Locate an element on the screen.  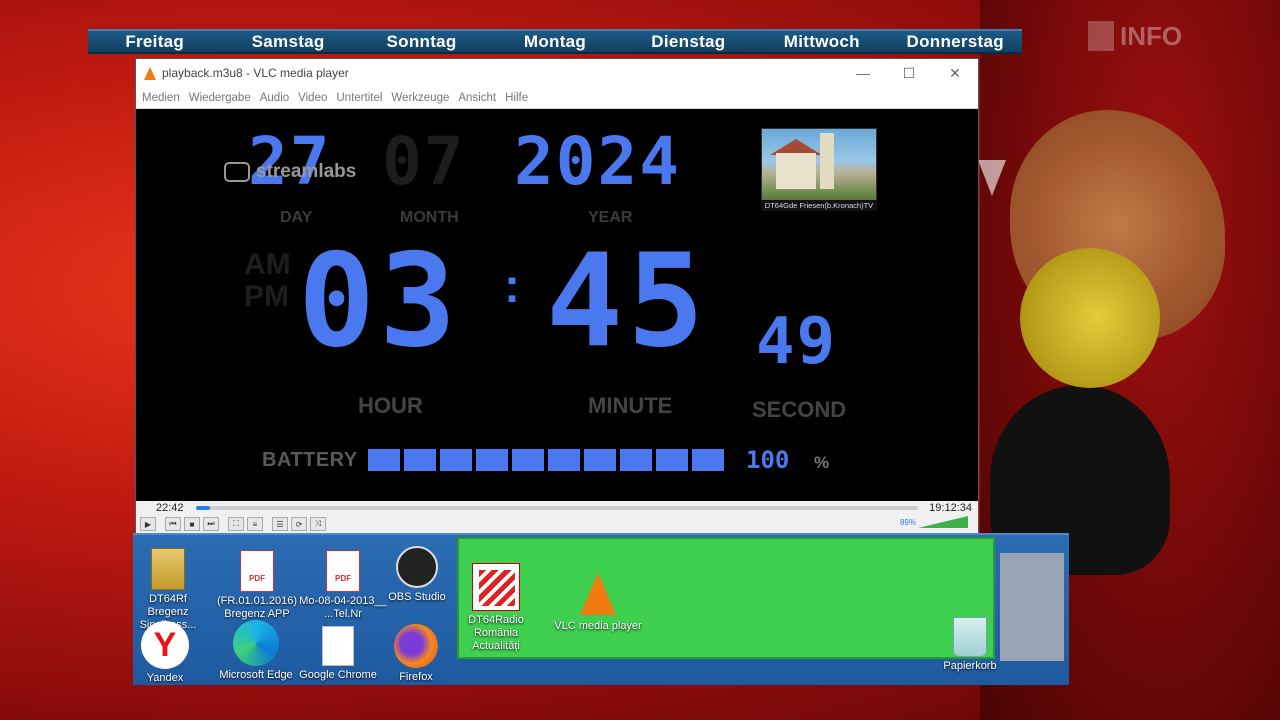
volume-control: 89% is located at coordinates (934, 522).